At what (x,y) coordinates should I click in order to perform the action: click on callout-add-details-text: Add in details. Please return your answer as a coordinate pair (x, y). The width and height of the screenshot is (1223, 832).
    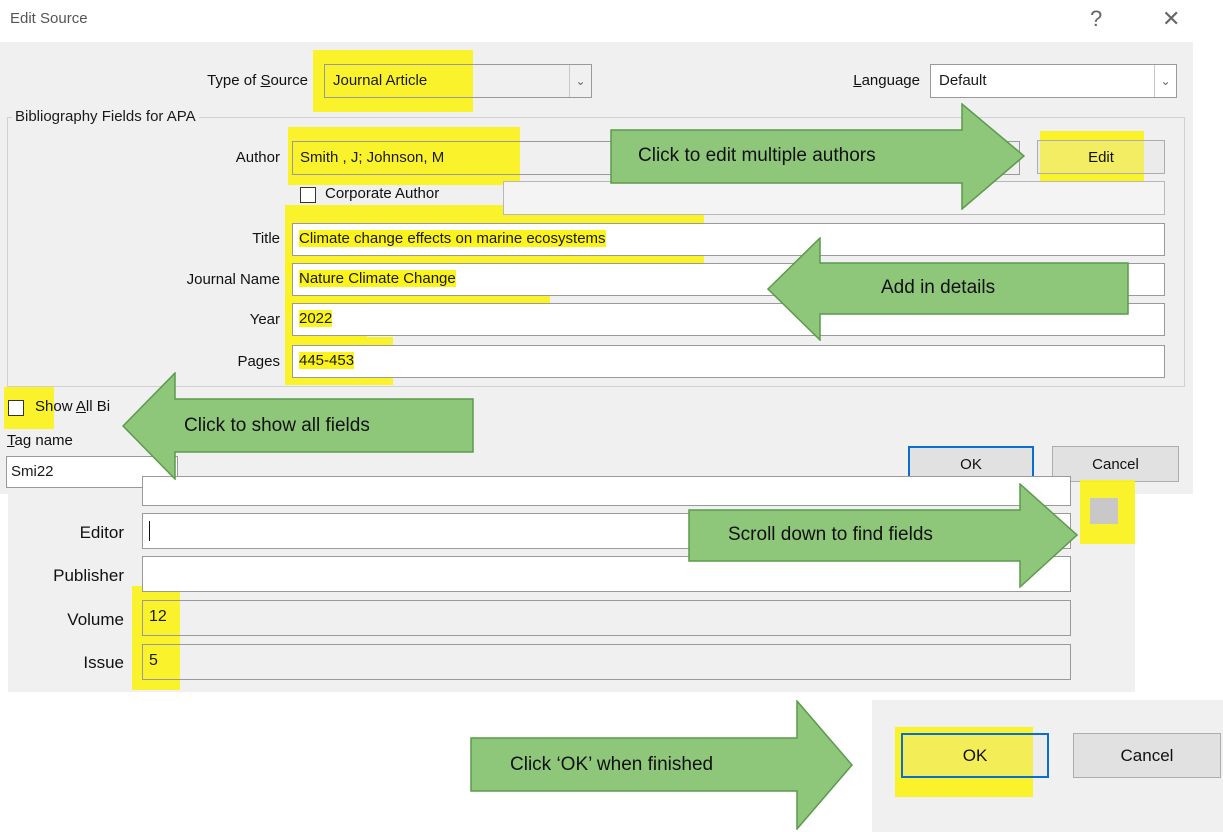
    Looking at the image, I should click on (938, 287).